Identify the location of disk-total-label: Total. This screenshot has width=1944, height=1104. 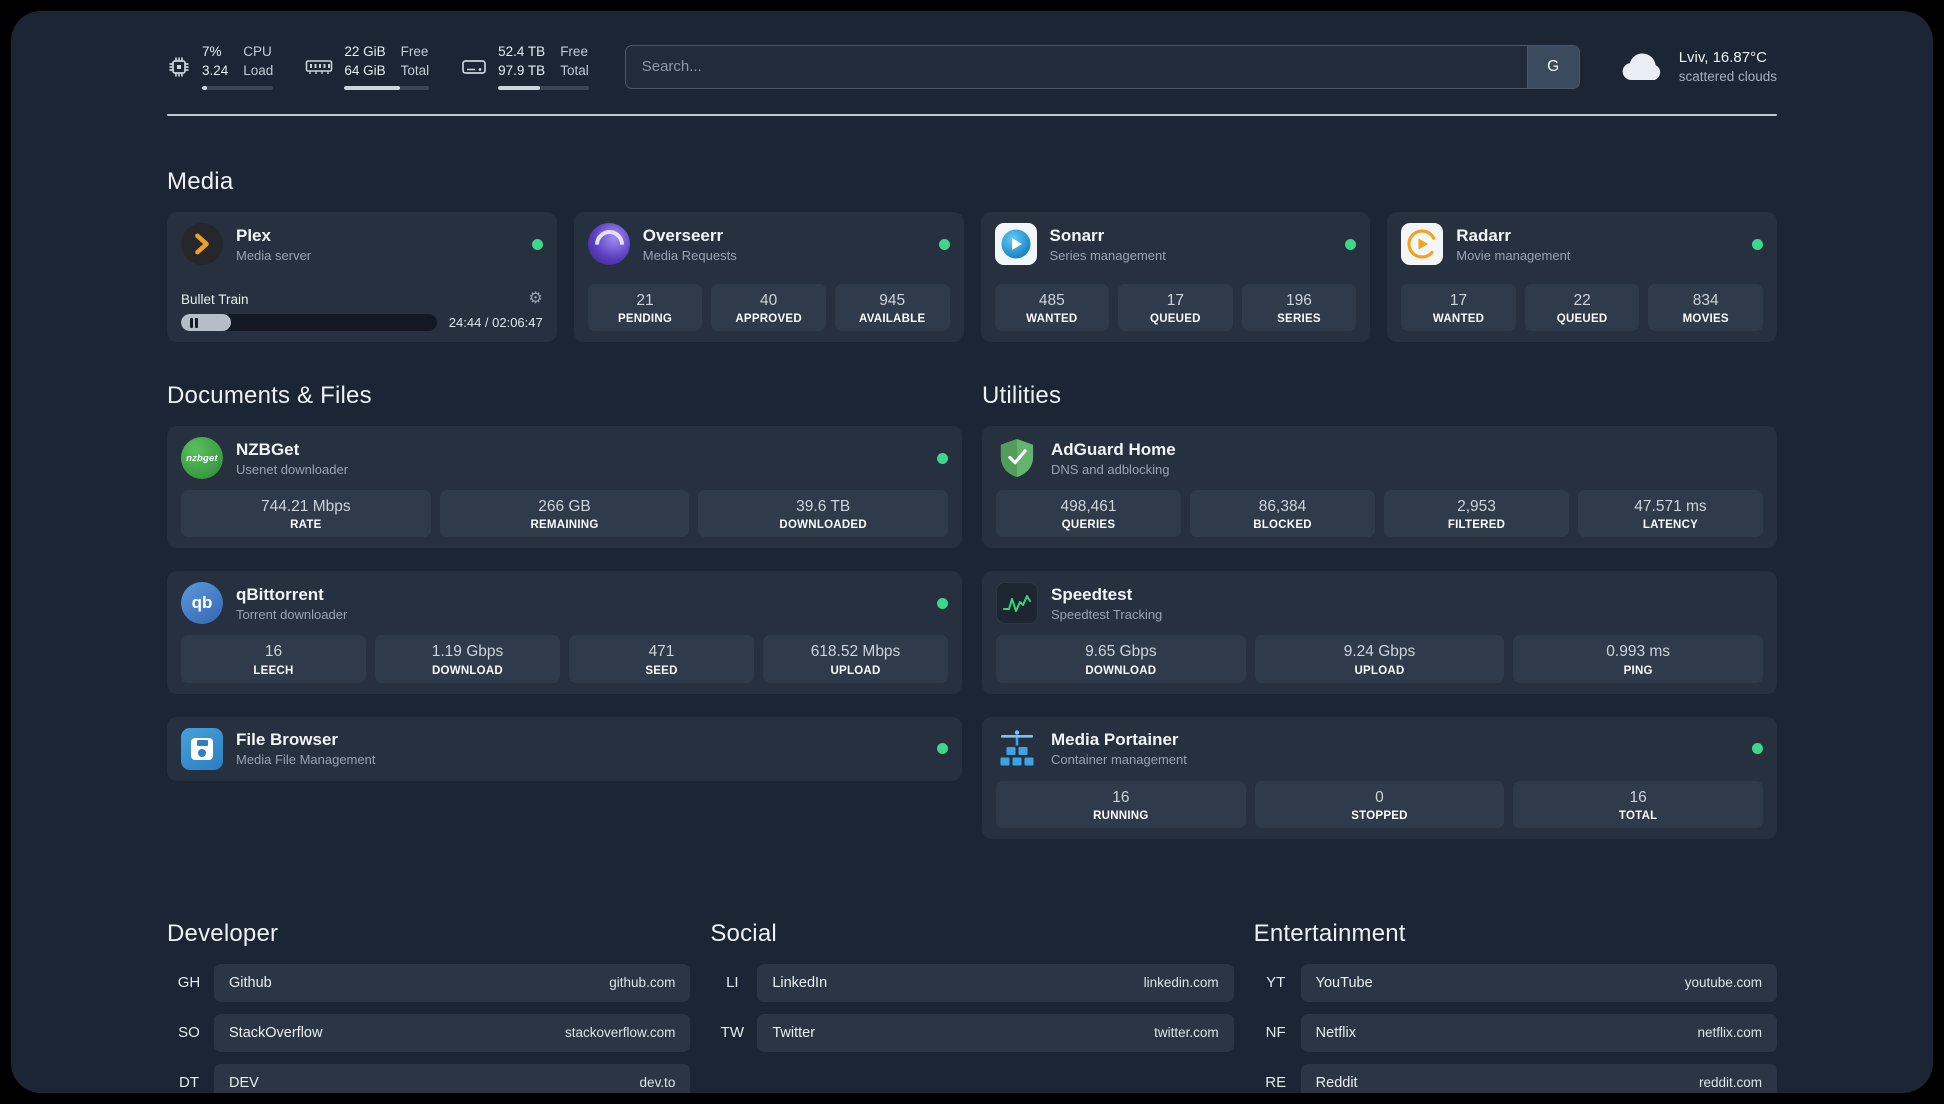
(574, 70).